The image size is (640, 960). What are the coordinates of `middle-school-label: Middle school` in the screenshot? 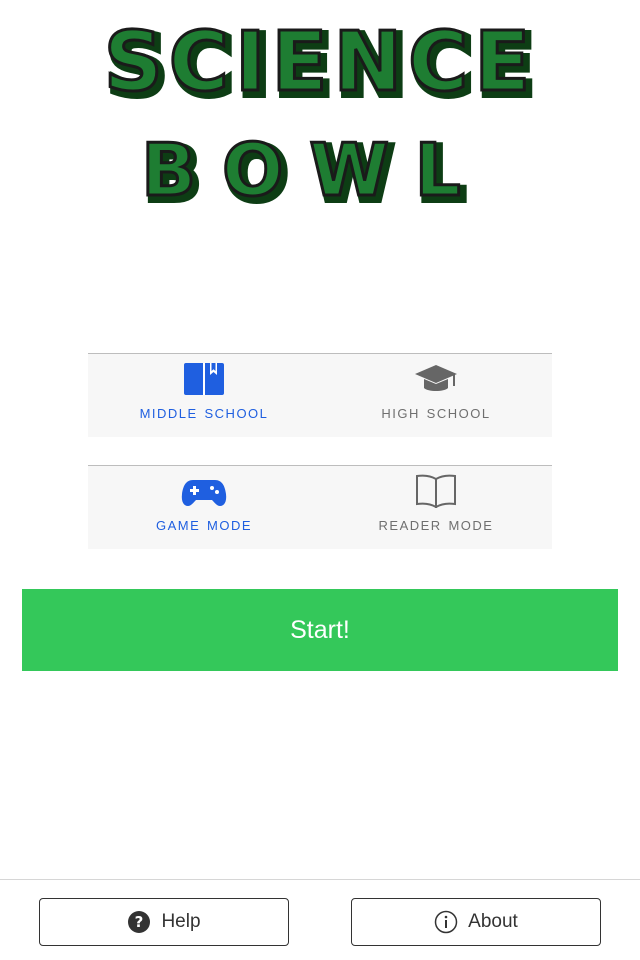 It's located at (204, 412).